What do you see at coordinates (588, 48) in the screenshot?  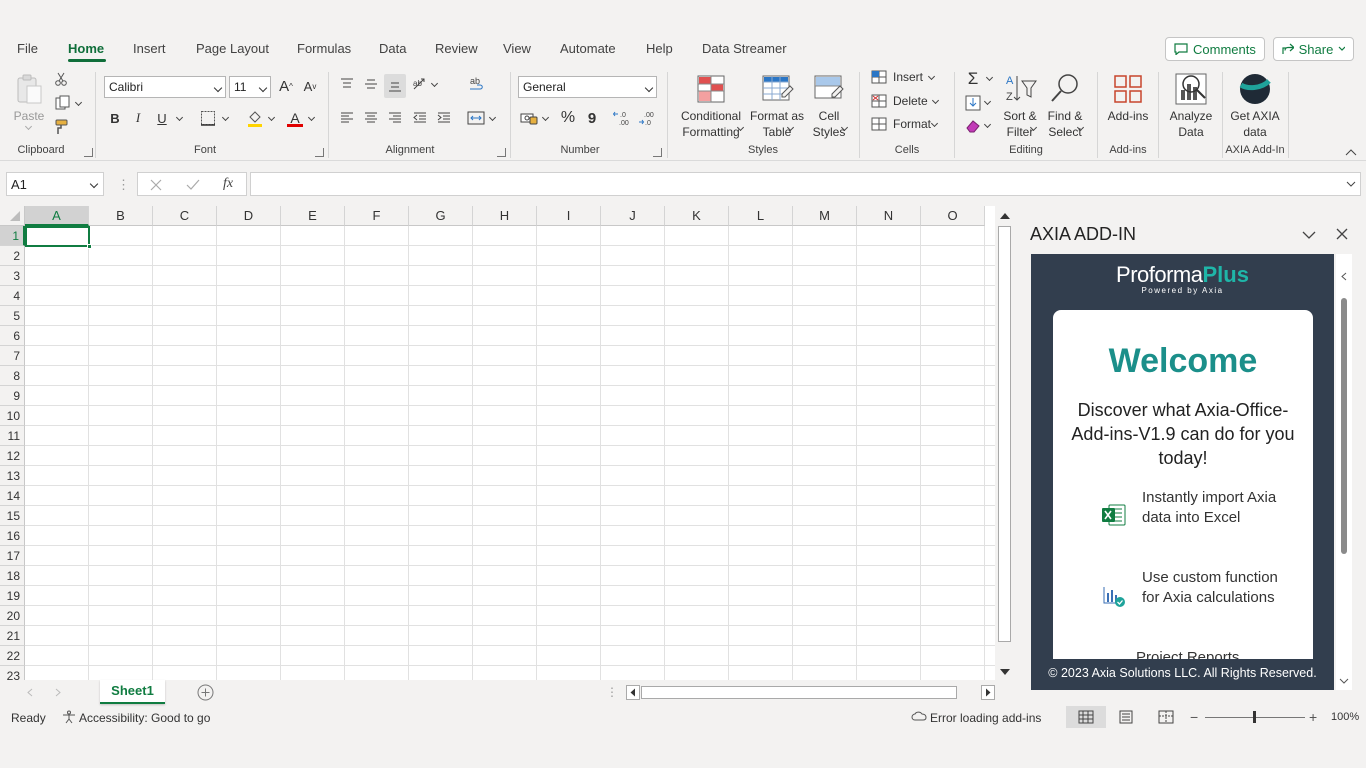 I see `tab-automate: Automate` at bounding box center [588, 48].